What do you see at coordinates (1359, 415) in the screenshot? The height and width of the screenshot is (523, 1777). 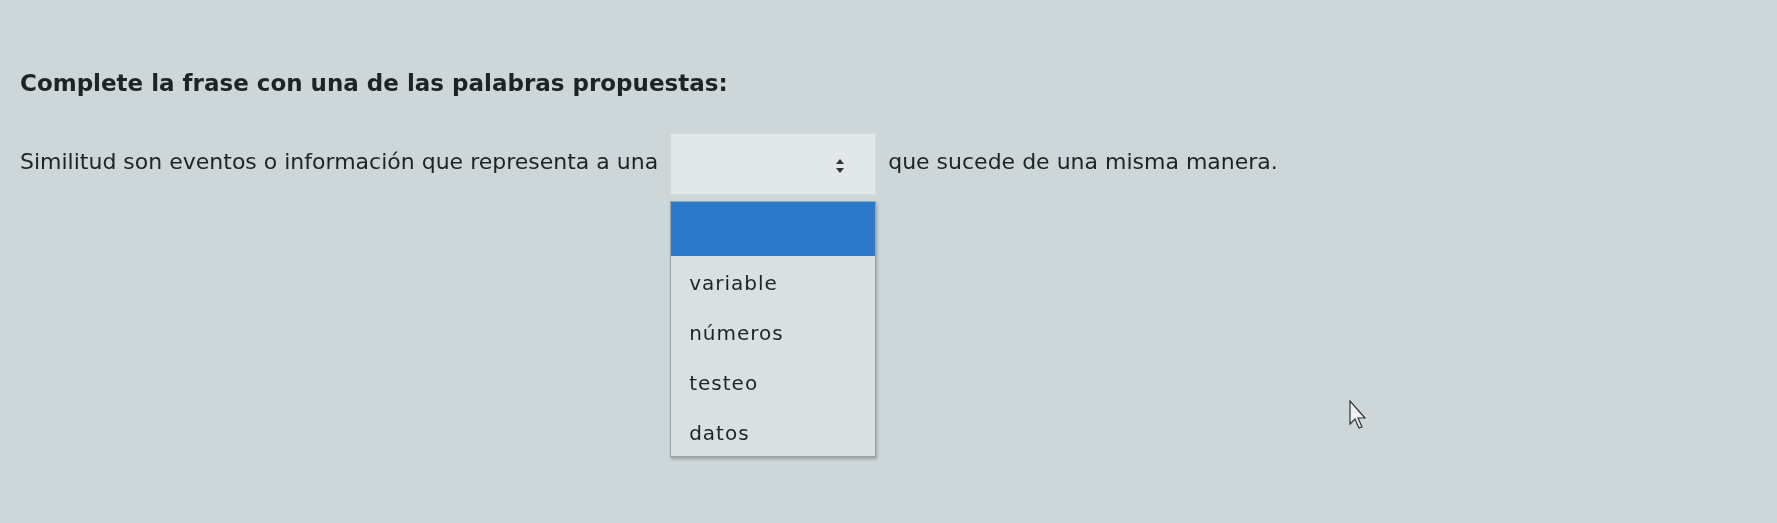 I see `mouse-pointer-icon` at bounding box center [1359, 415].